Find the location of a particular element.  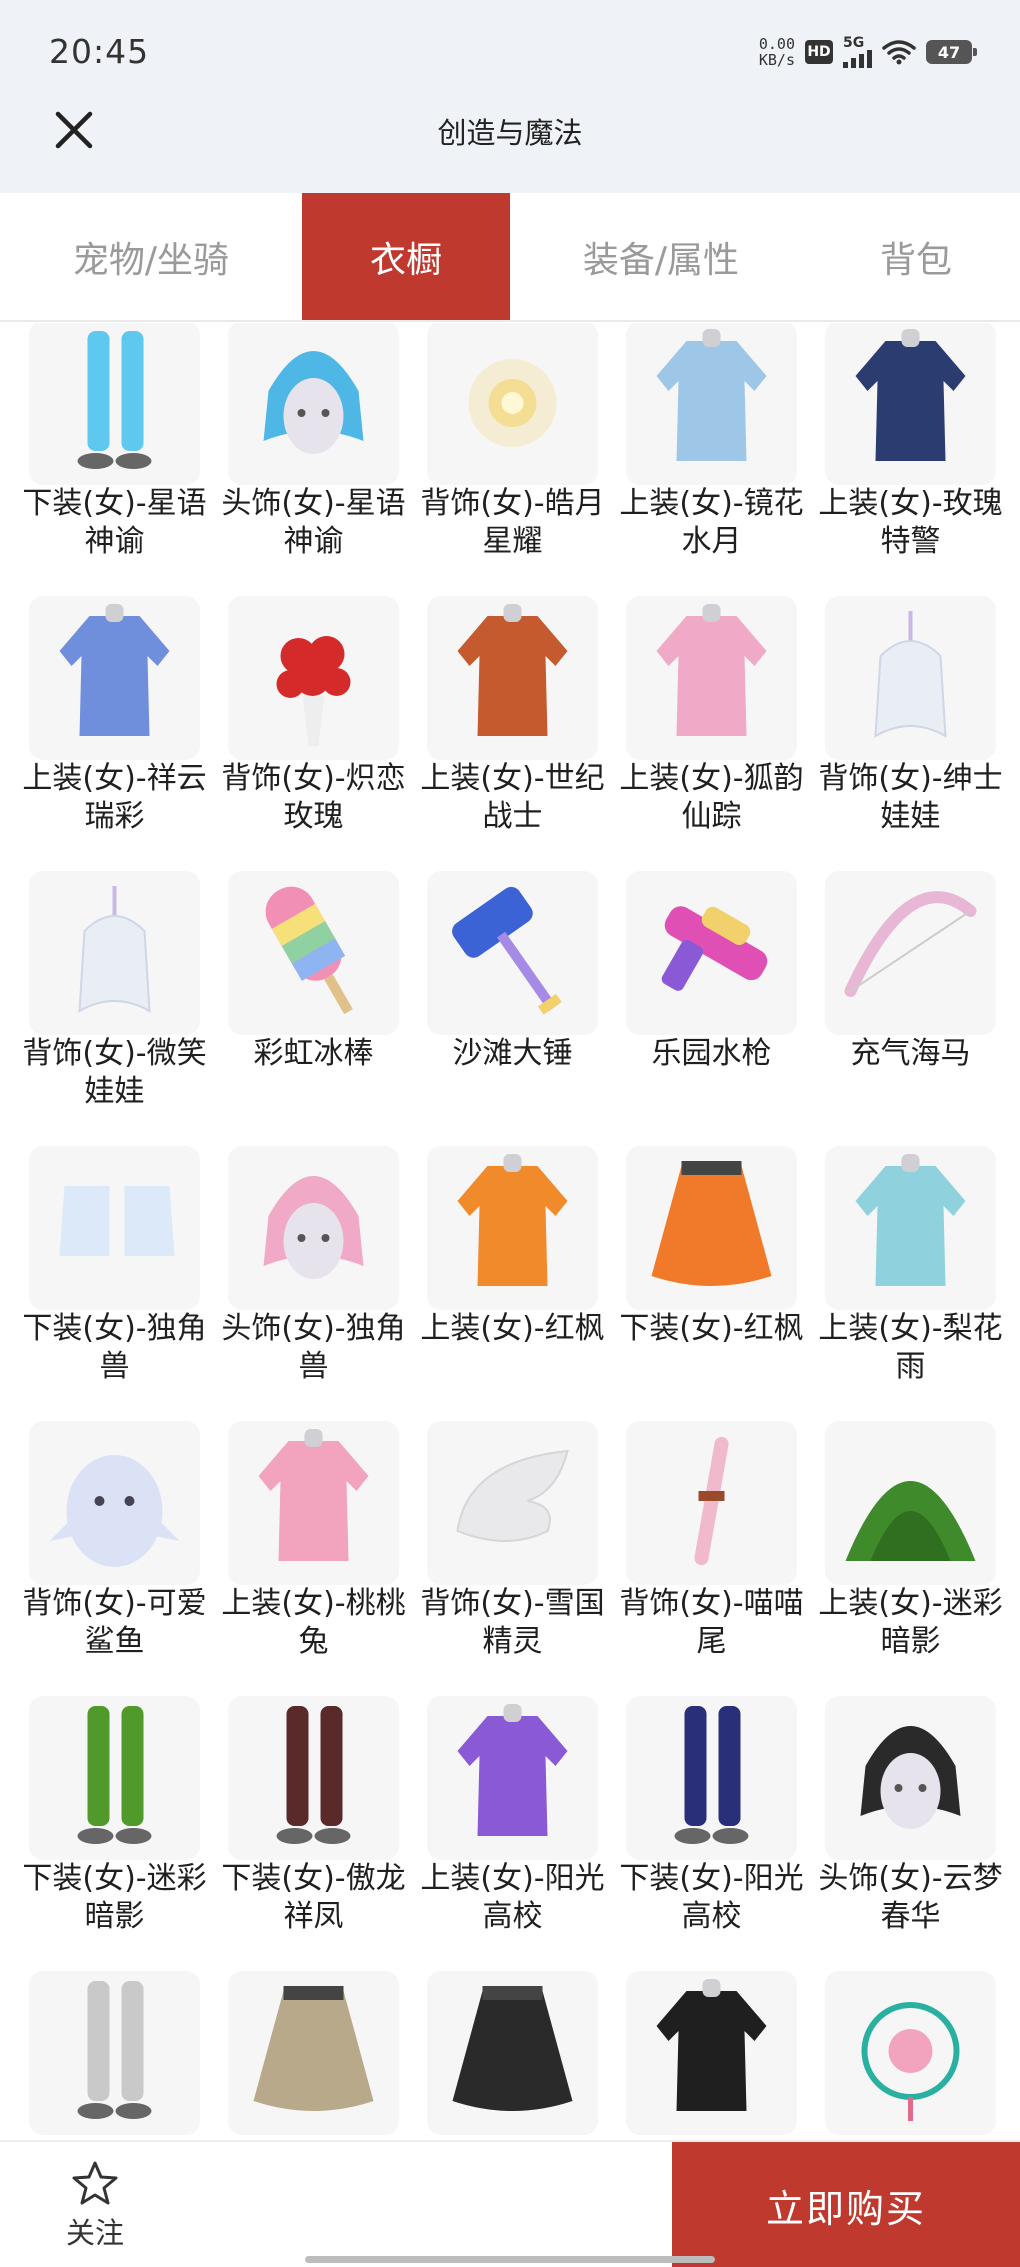

wardrobe-item: 下装(女)-星语神谕 is located at coordinates (114, 452).